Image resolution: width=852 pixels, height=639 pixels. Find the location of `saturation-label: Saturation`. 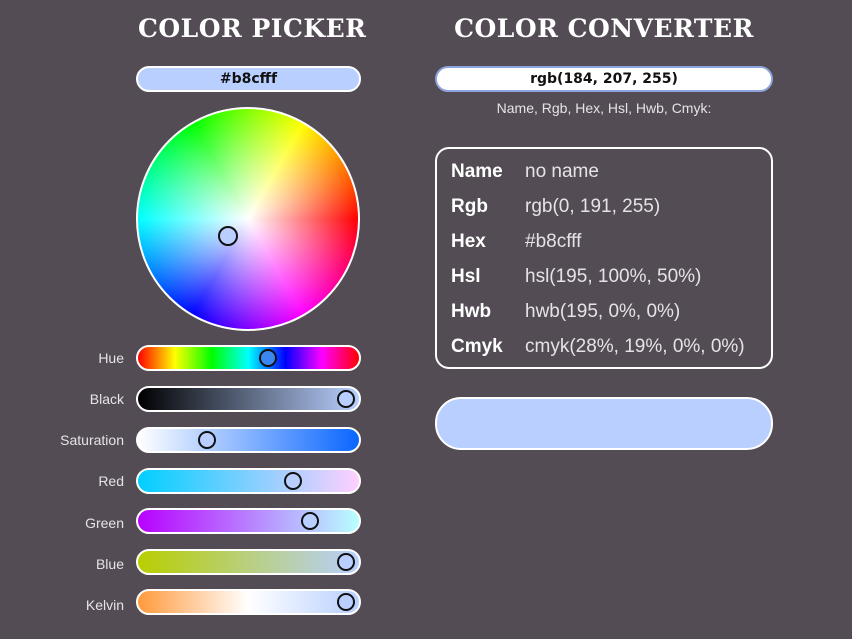

saturation-label: Saturation is located at coordinates (92, 440).